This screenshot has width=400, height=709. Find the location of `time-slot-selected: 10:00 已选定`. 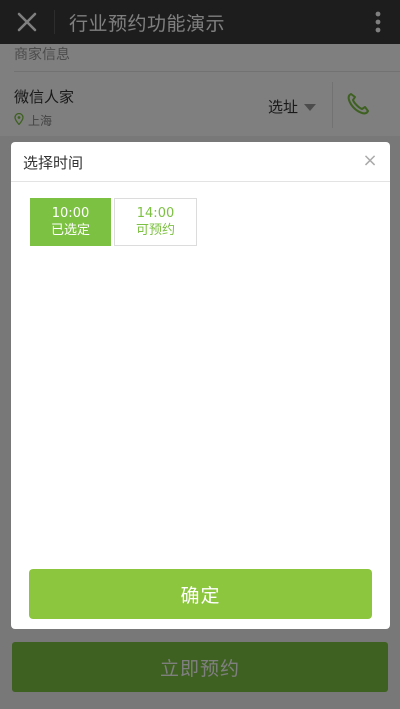

time-slot-selected: 10:00 已选定 is located at coordinates (70, 222).